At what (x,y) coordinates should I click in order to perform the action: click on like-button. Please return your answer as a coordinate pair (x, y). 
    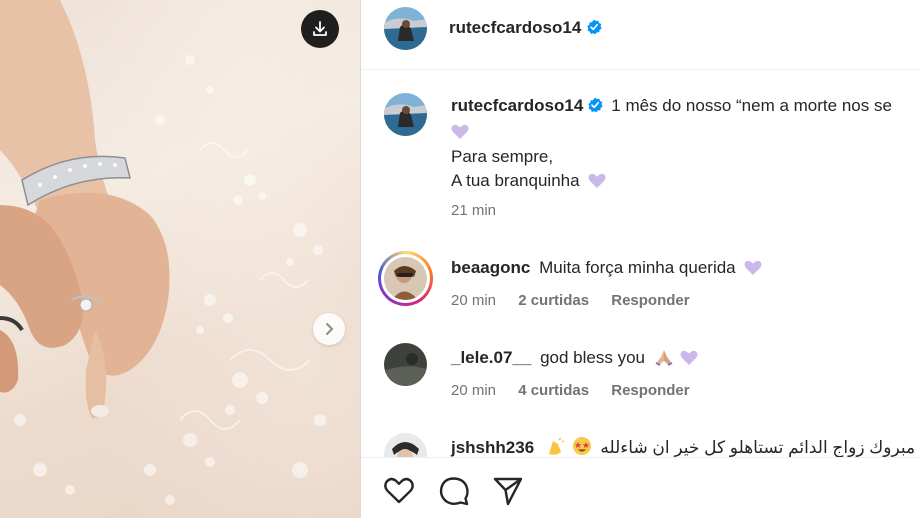
    Looking at the image, I should click on (399, 491).